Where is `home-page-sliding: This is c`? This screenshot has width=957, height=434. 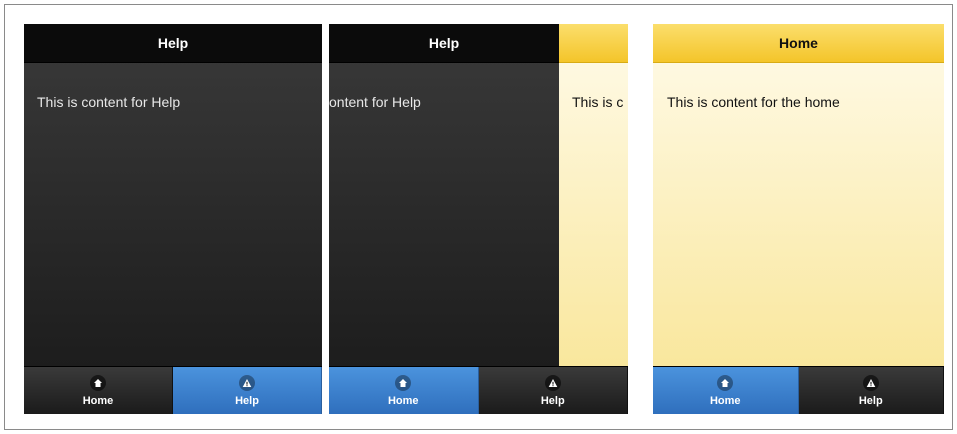
home-page-sliding: This is c is located at coordinates (593, 195).